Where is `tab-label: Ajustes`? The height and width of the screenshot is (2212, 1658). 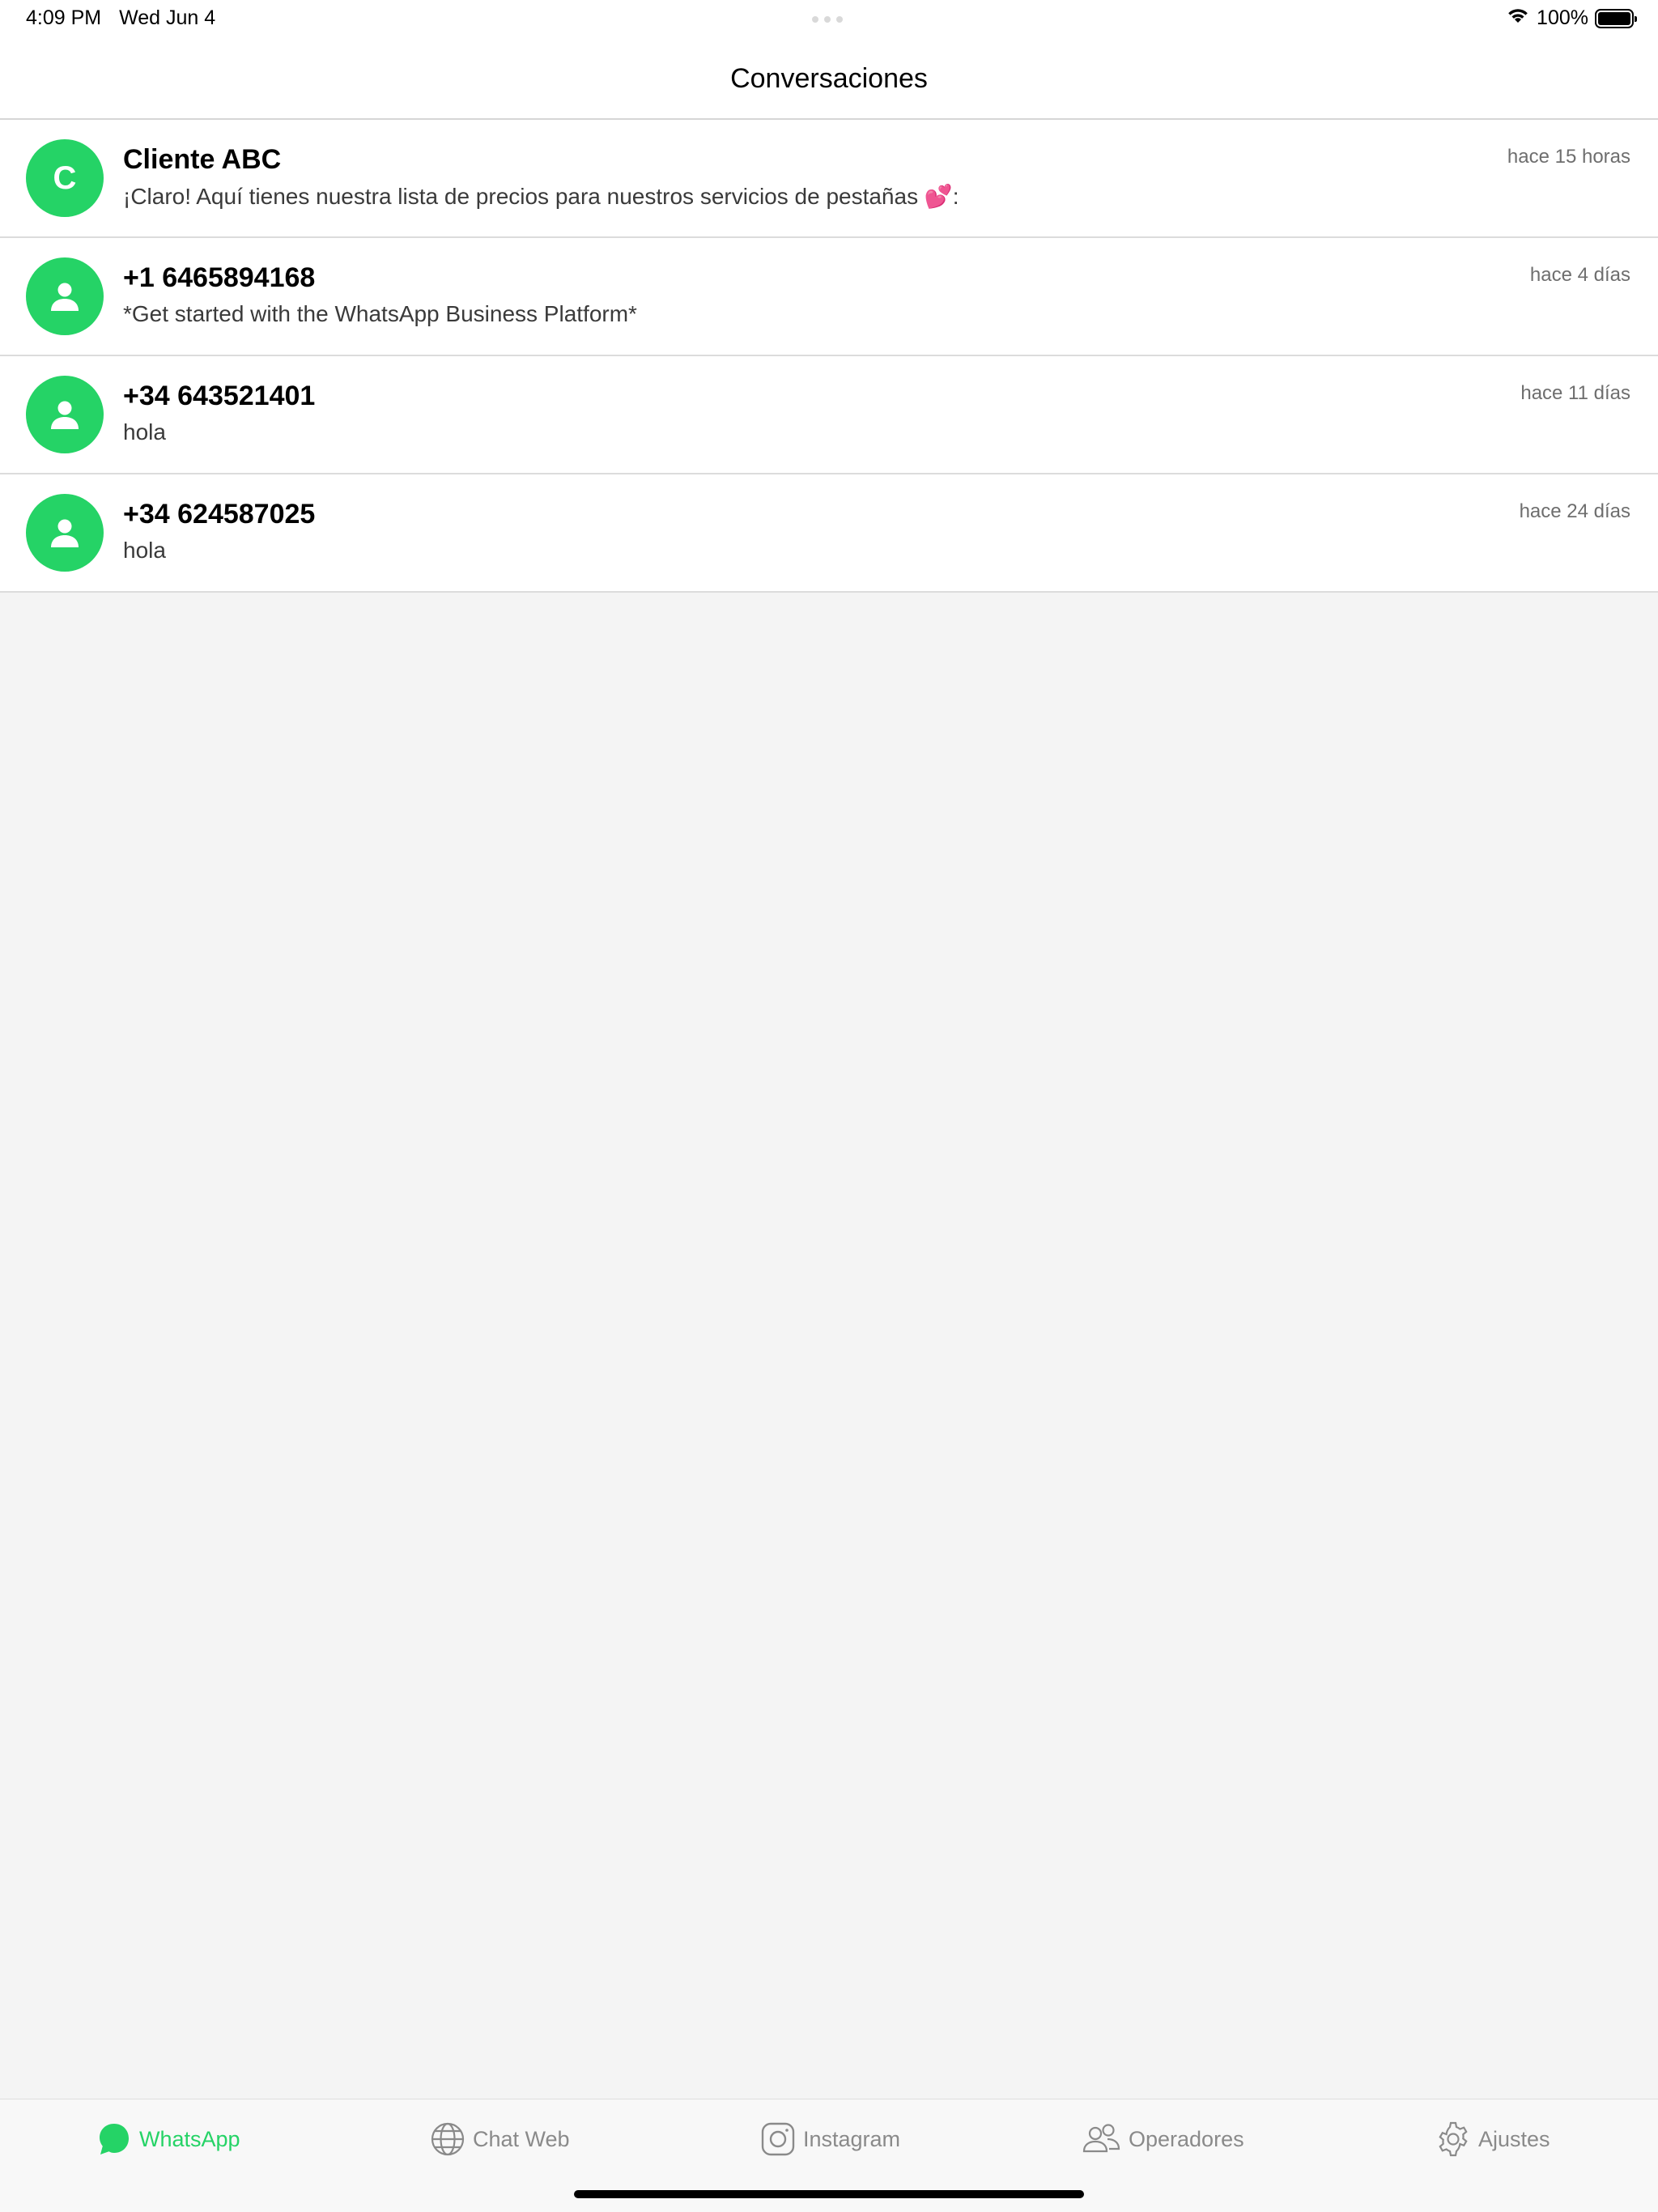 tab-label: Ajustes is located at coordinates (1514, 2138).